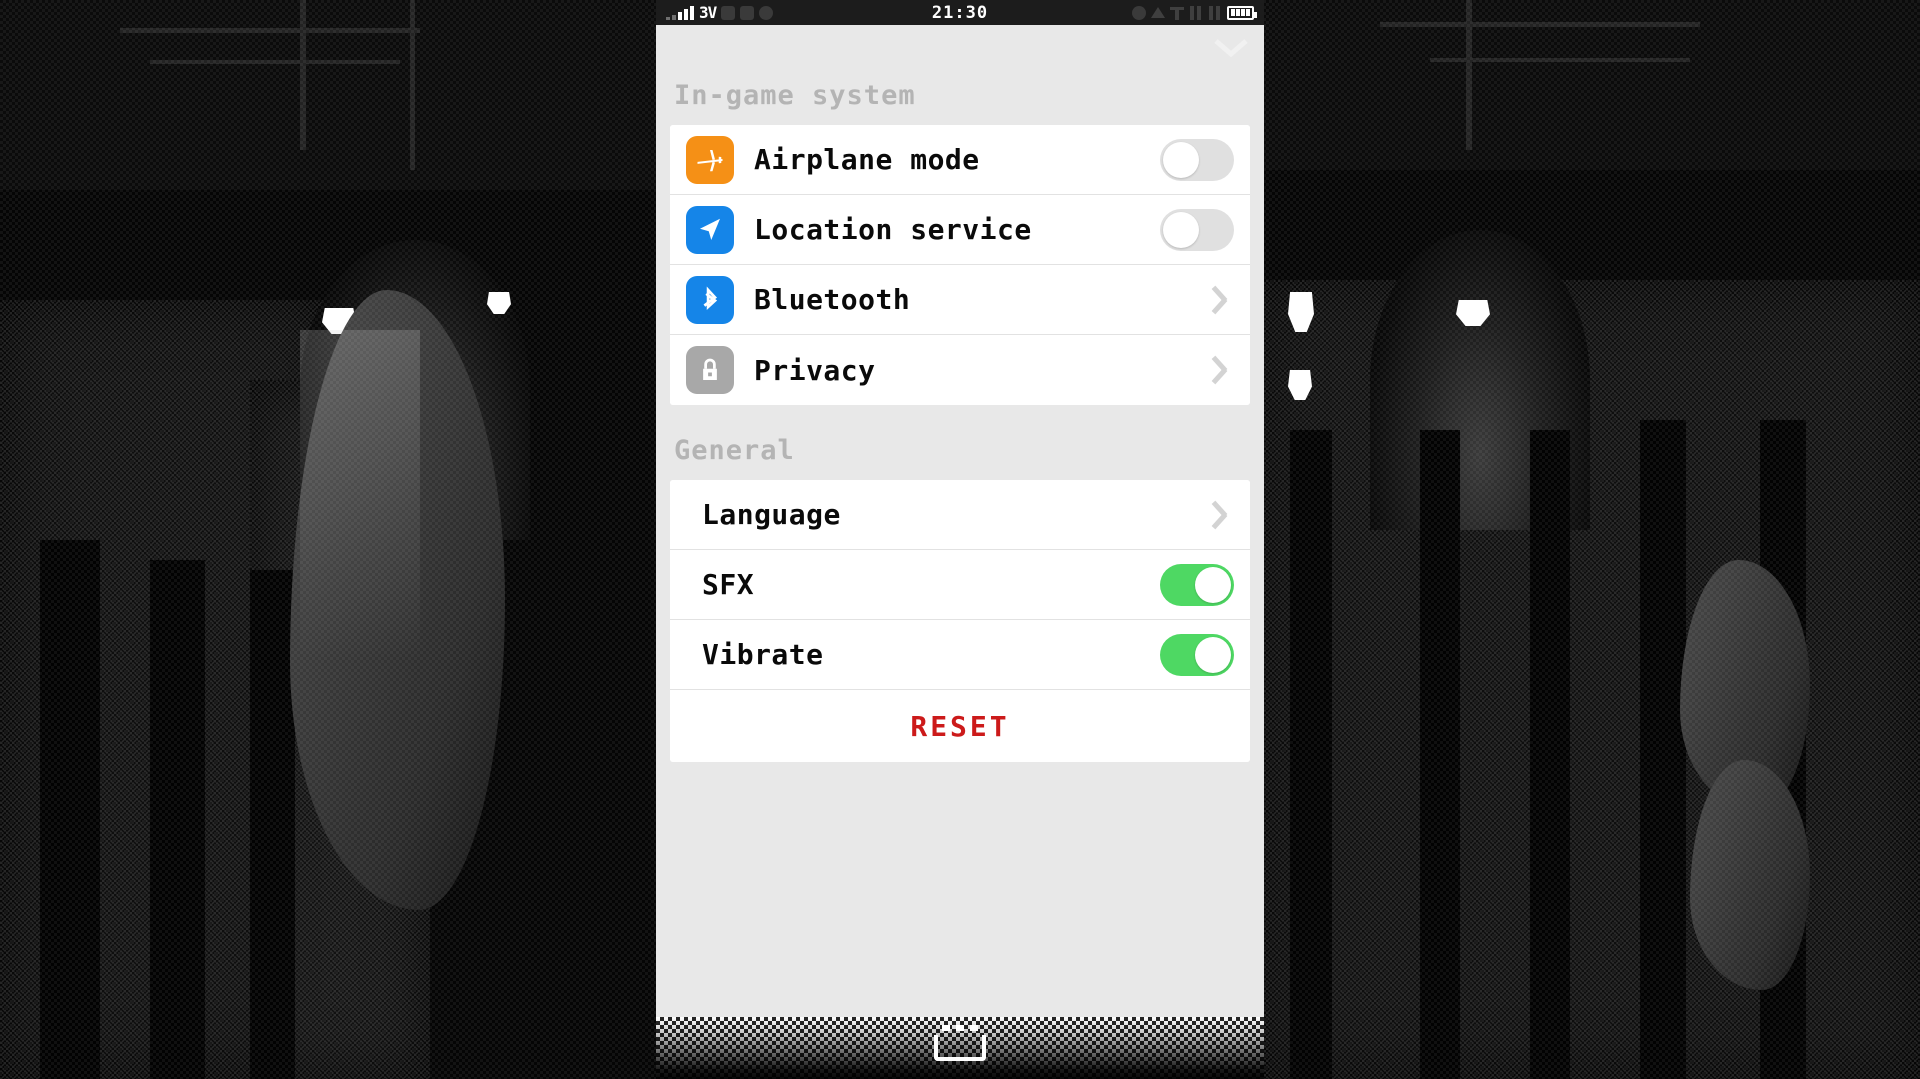 The image size is (1920, 1079). Describe the element at coordinates (867, 159) in the screenshot. I see `row-label: Airplane mode` at that location.